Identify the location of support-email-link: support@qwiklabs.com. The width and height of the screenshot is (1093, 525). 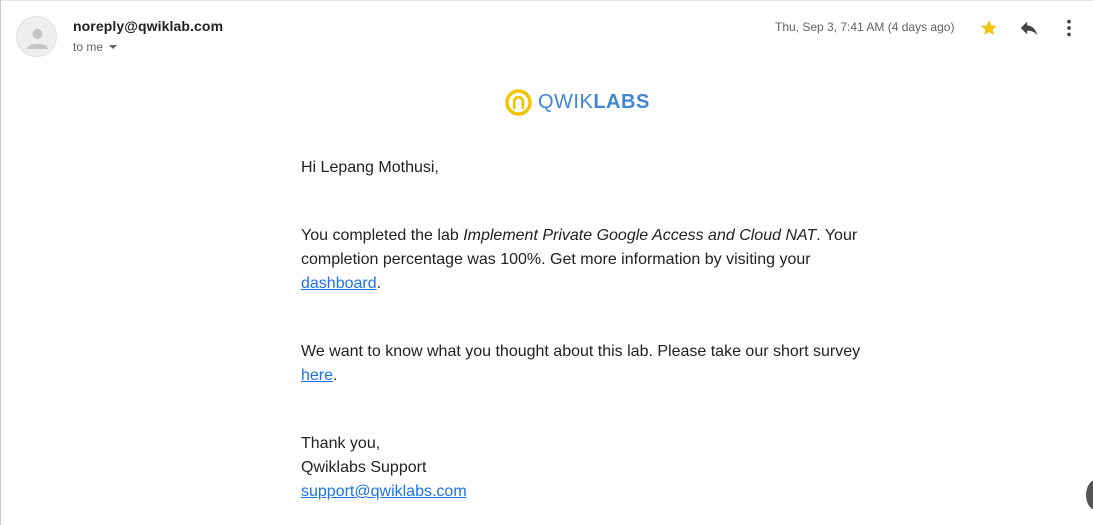
(384, 491).